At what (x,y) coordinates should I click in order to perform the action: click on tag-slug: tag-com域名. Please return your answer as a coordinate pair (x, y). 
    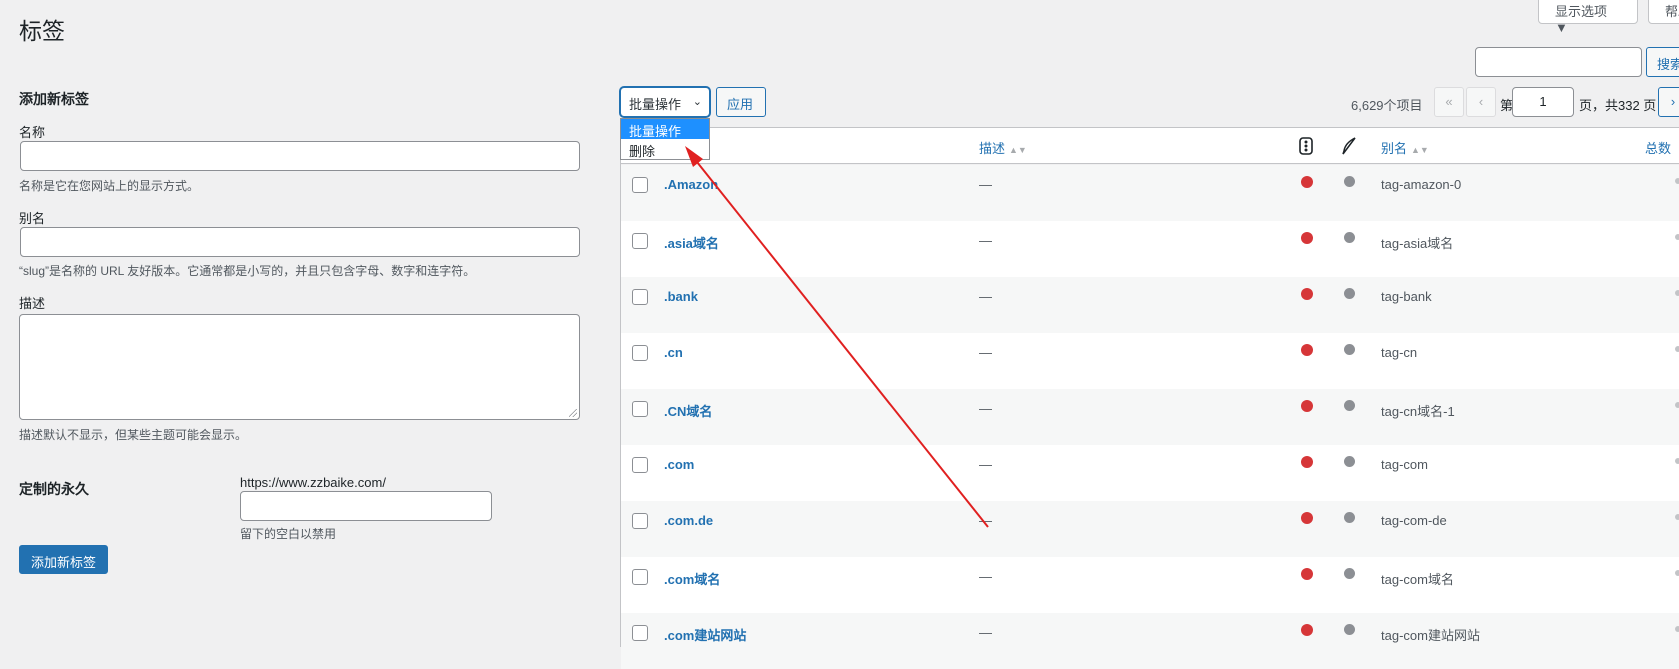
    Looking at the image, I should click on (1417, 579).